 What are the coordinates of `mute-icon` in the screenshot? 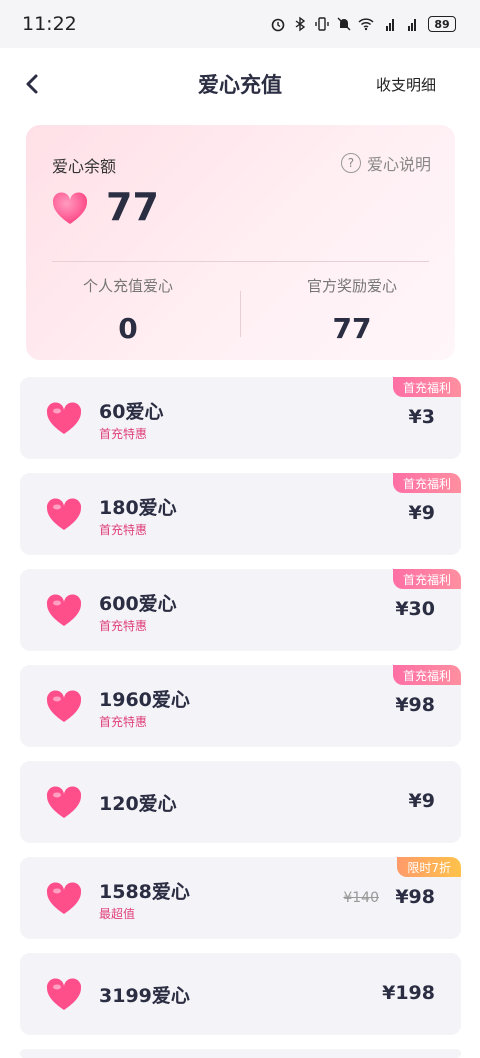 It's located at (344, 24).